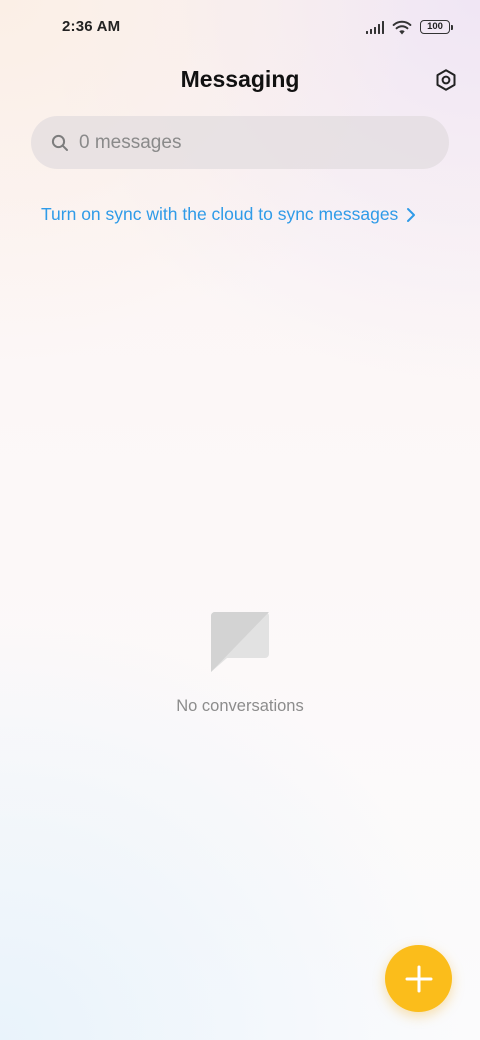 The image size is (480, 1040). I want to click on battery-level: 100, so click(435, 27).